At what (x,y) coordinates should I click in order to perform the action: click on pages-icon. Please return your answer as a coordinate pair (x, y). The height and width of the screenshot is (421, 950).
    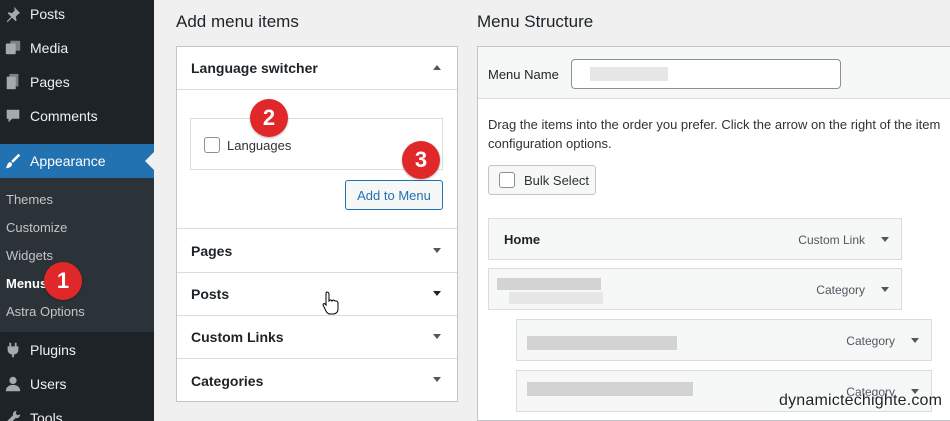
    Looking at the image, I should click on (13, 82).